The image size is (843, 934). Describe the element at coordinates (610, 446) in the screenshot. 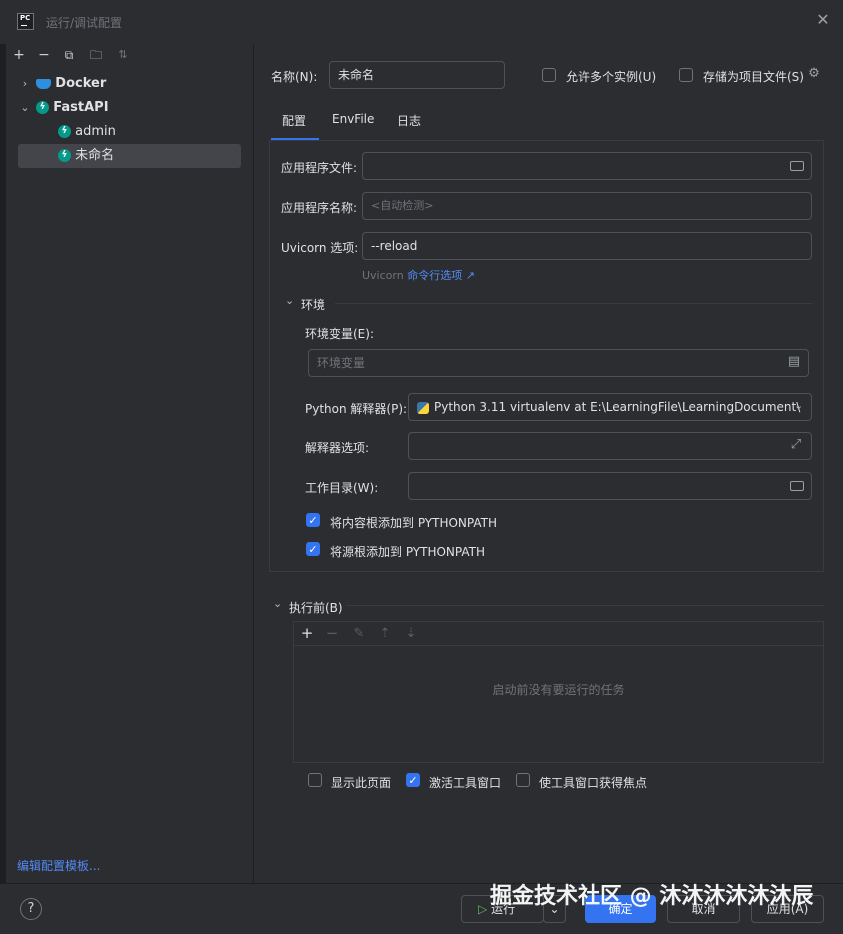

I see `interp-options-input` at that location.